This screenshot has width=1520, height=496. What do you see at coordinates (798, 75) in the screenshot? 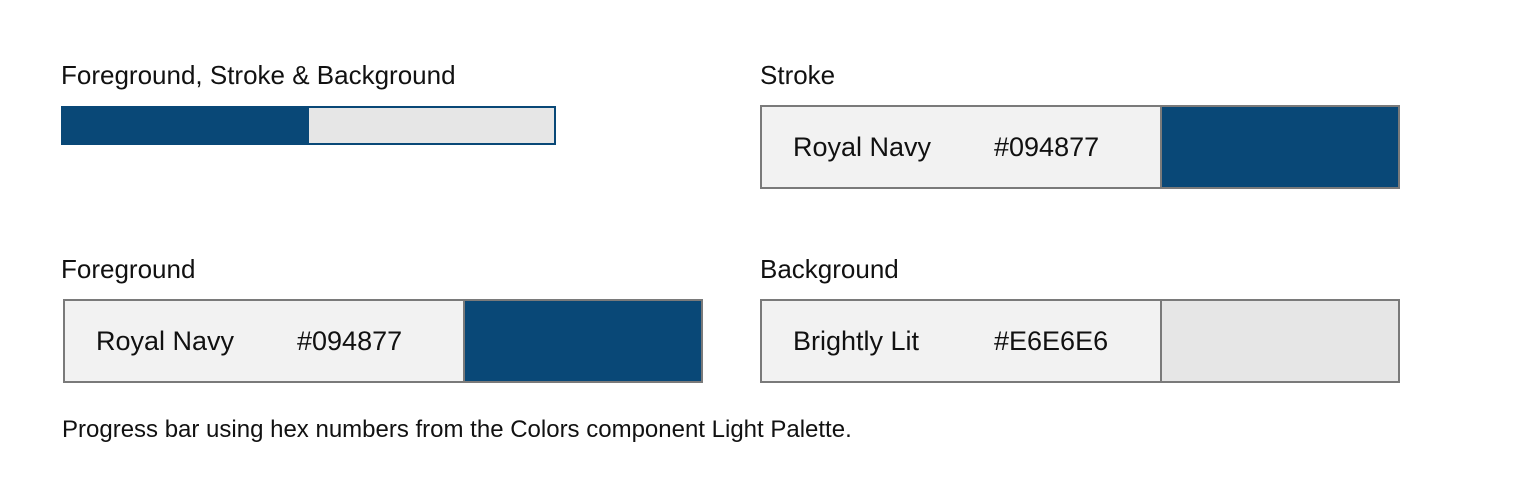
I see `stroke-section-label: Stroke` at bounding box center [798, 75].